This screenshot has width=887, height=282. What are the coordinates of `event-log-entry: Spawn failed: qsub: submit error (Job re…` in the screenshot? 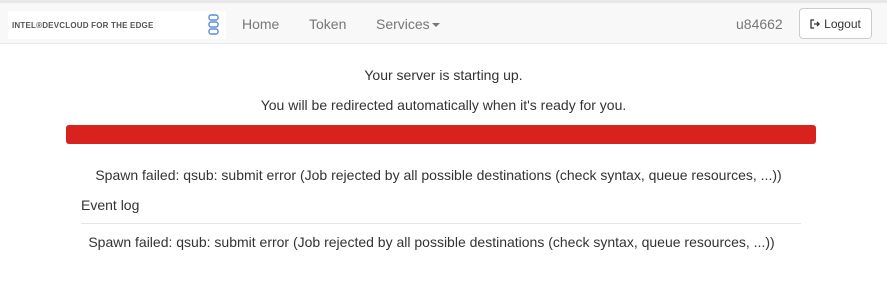 It's located at (431, 242).